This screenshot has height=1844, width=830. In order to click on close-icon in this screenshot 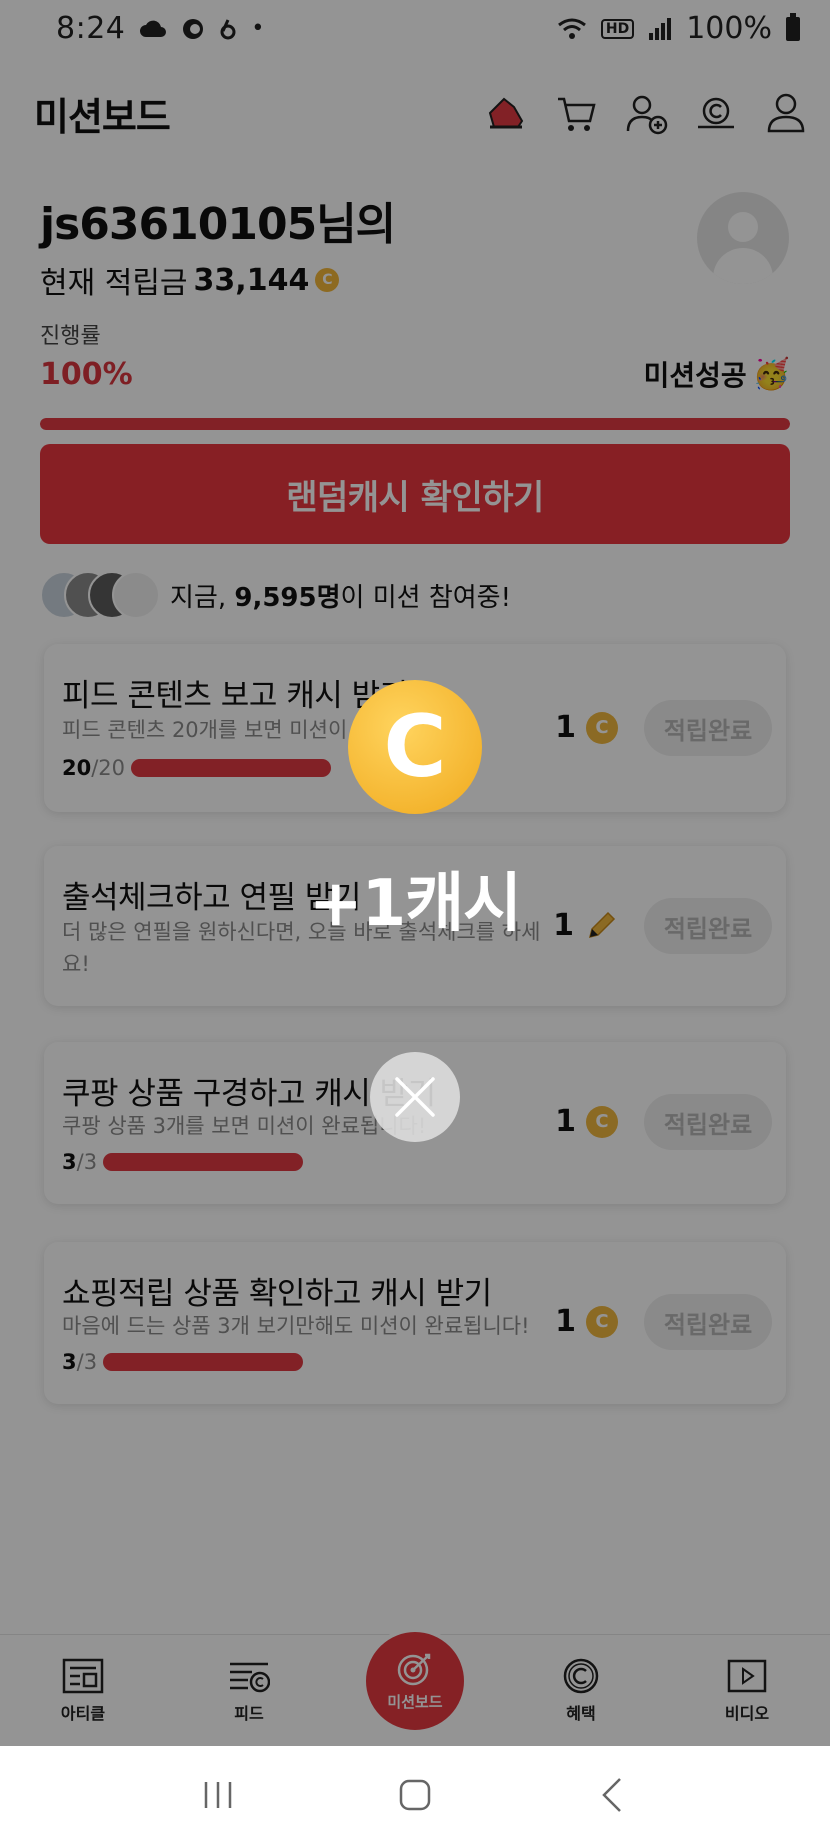, I will do `click(415, 1097)`.